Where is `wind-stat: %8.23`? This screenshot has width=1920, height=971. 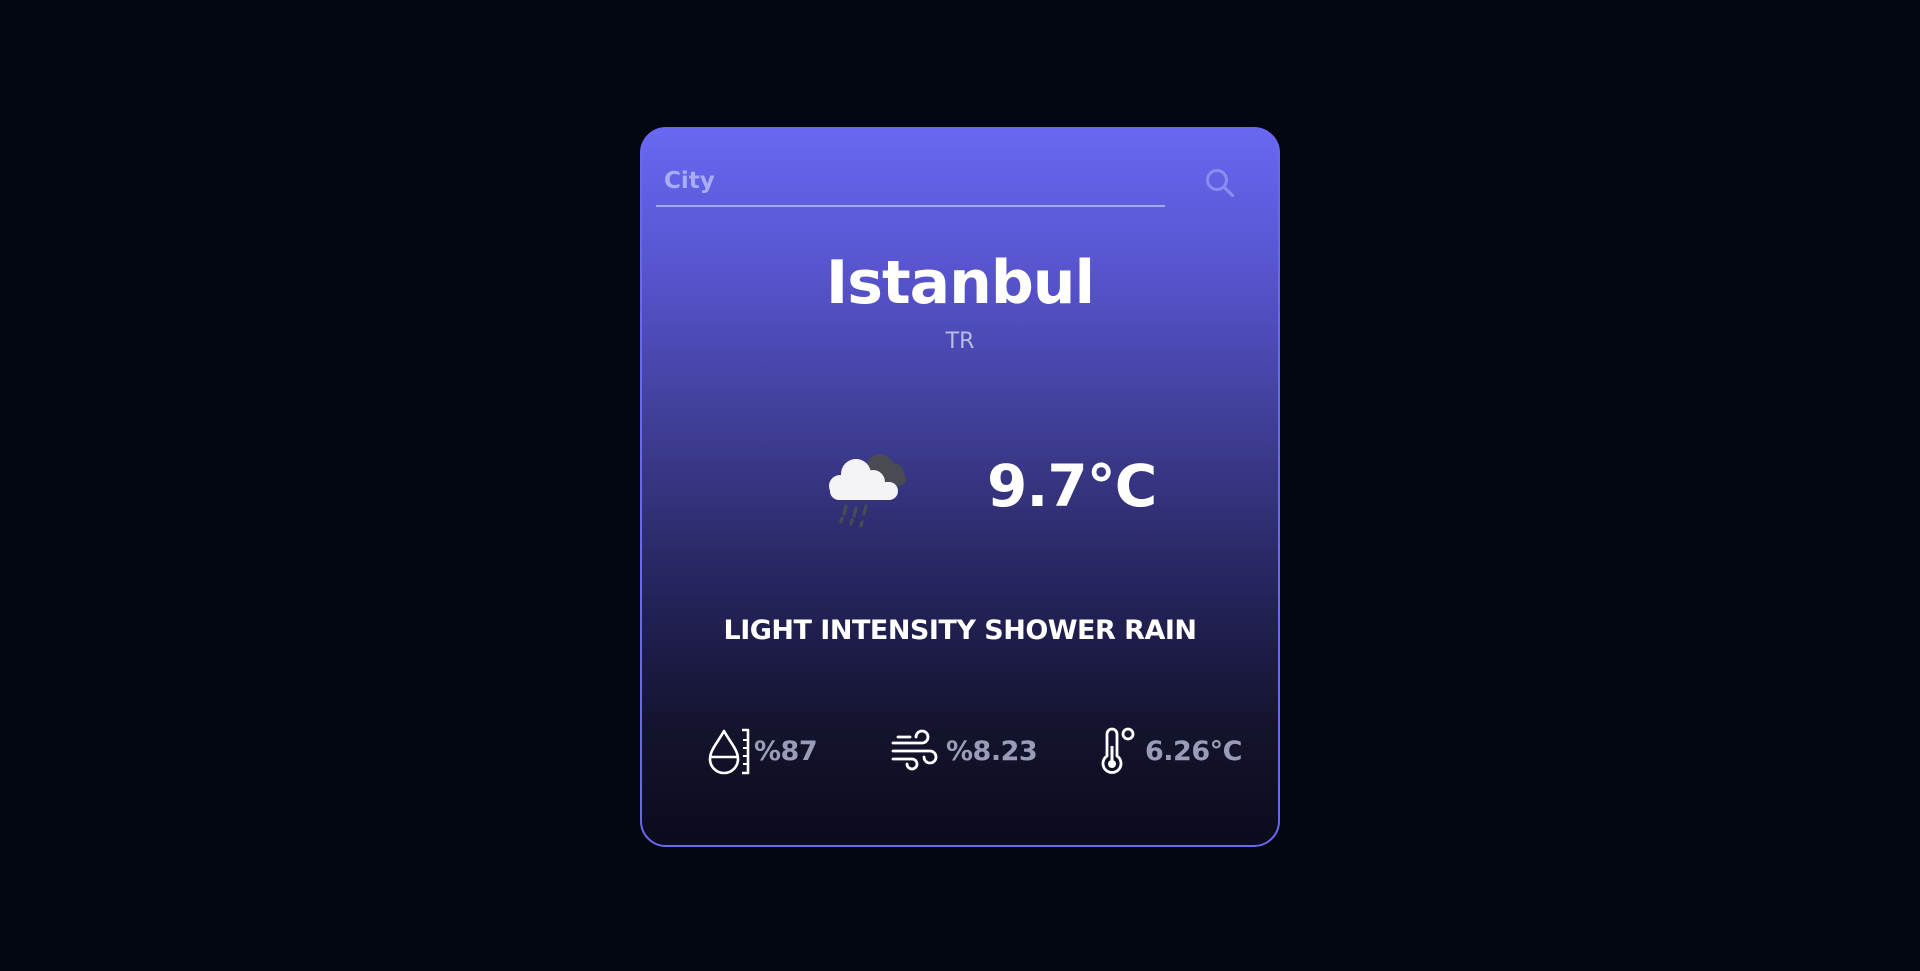
wind-stat: %8.23 is located at coordinates (964, 751).